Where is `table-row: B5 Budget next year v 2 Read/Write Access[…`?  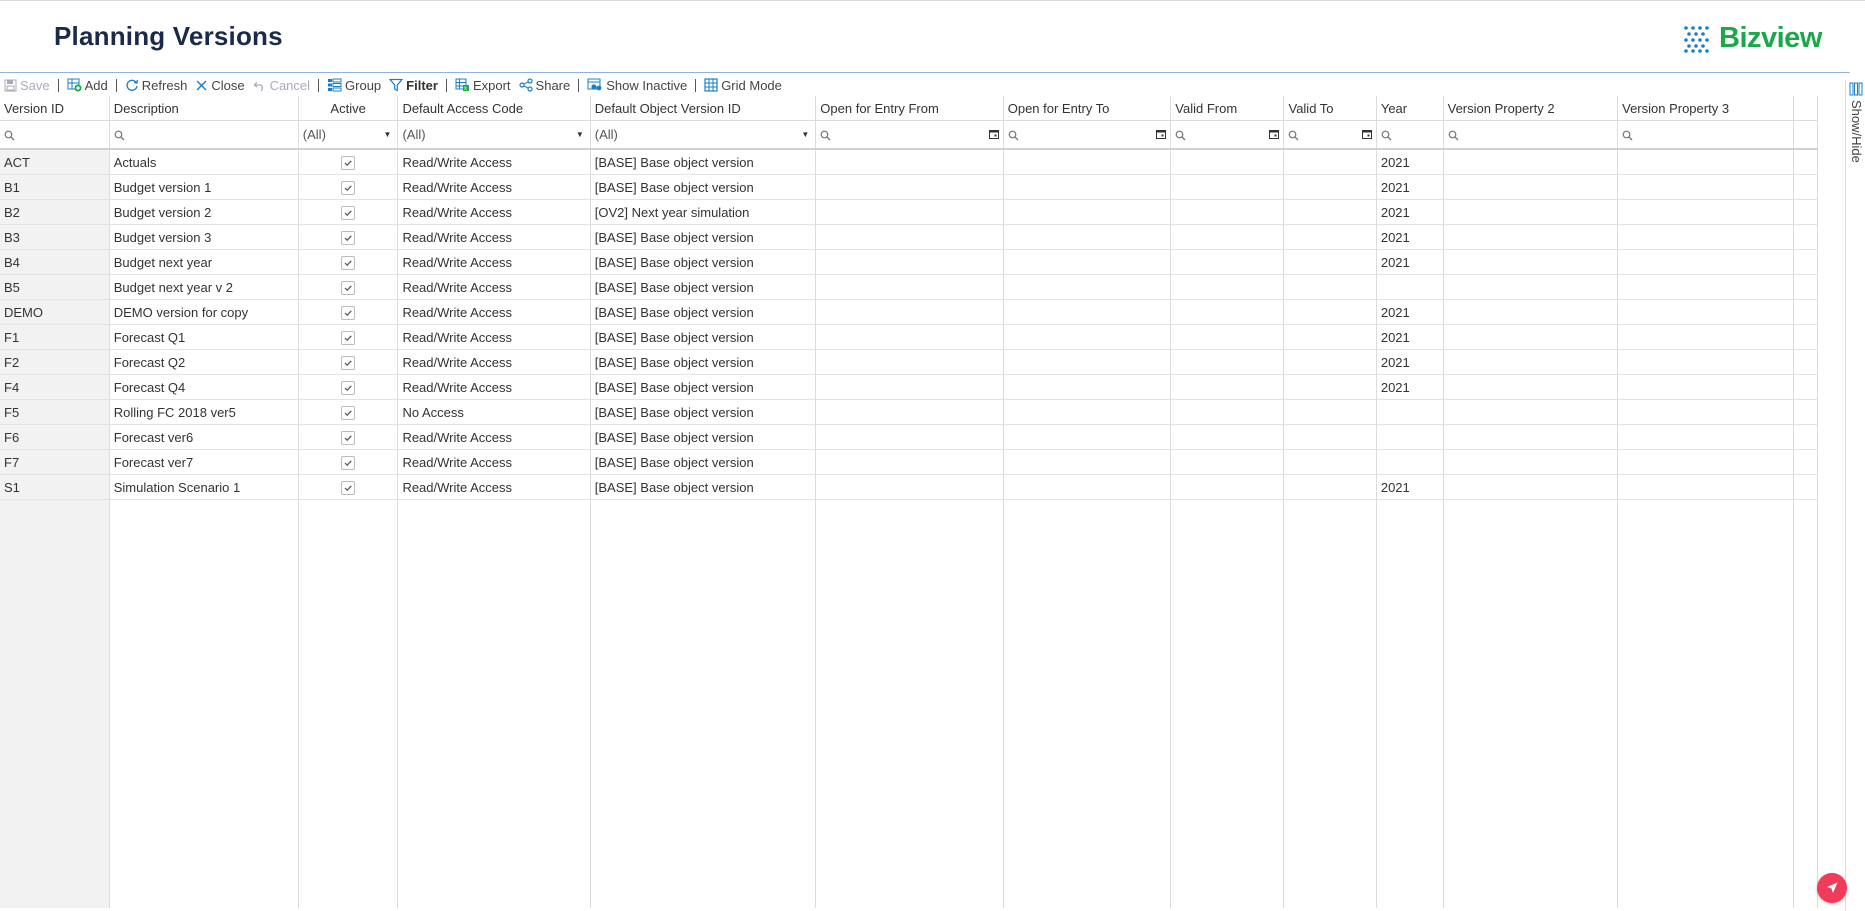
table-row: B5 Budget next year v 2 Read/Write Access[… is located at coordinates (909, 287).